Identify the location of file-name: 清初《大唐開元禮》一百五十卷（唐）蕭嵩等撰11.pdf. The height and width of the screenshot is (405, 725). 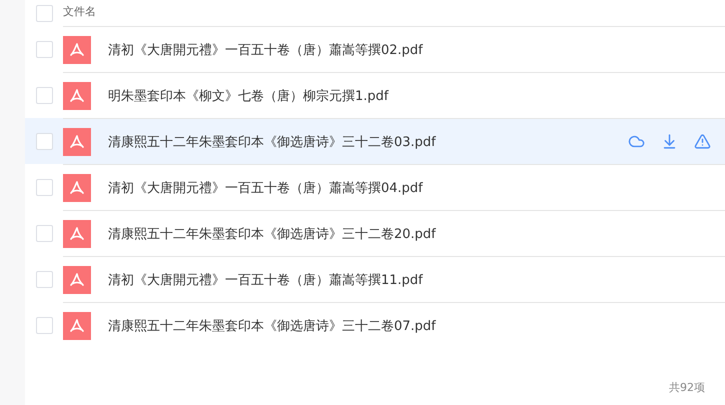
(409, 279).